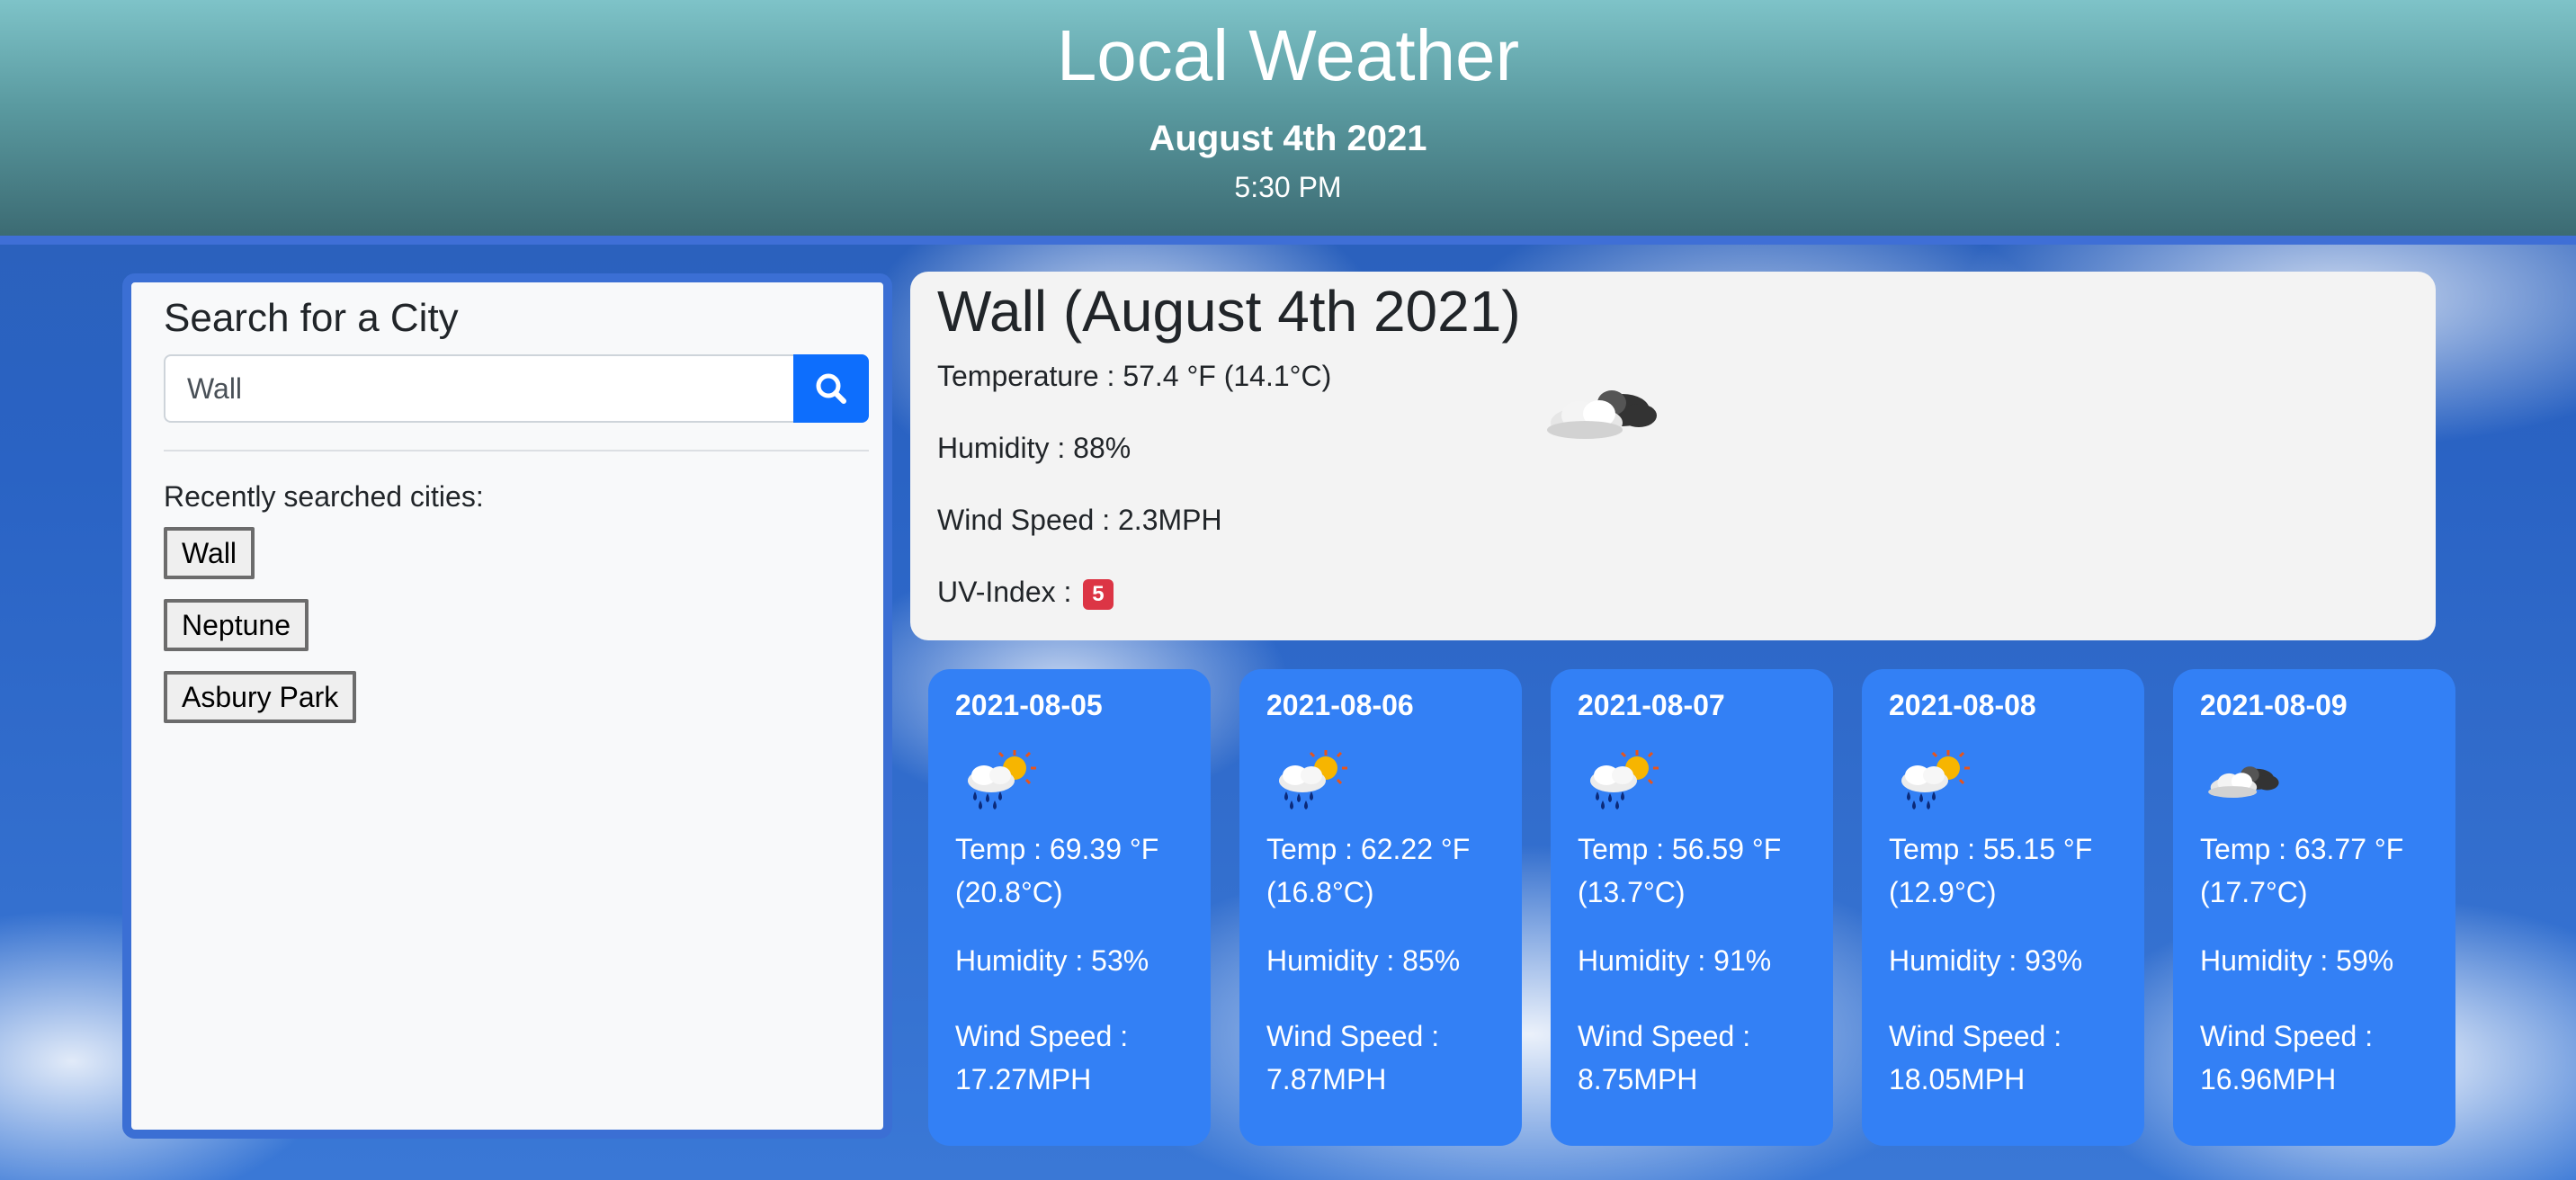  Describe the element at coordinates (1004, 592) in the screenshot. I see `uv-label: UV-Index :` at that location.